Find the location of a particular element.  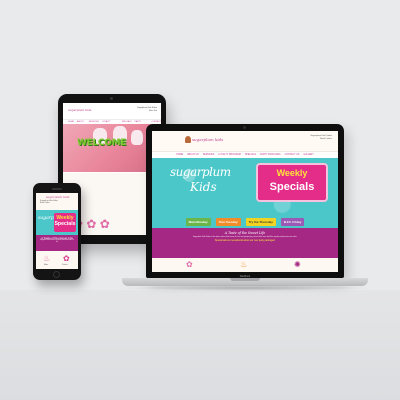

try-thursday-button: Try the Thursday is located at coordinates (260, 222).